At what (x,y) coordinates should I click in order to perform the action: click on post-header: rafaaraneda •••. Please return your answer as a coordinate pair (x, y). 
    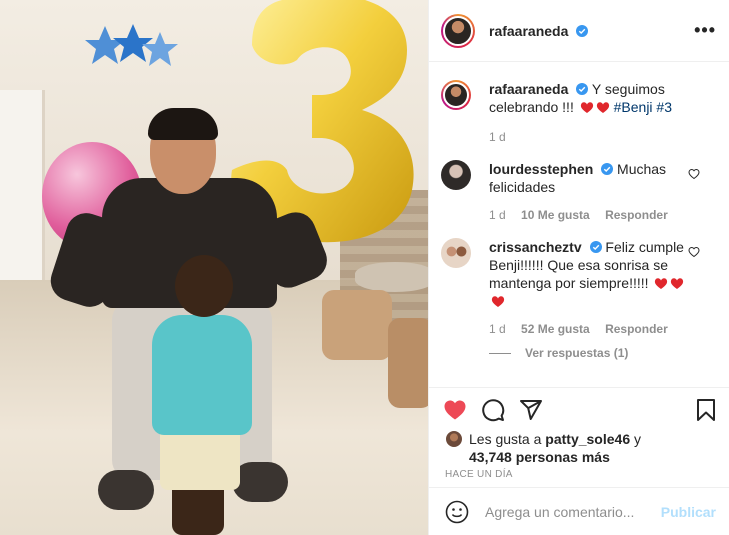
    Looking at the image, I should click on (579, 31).